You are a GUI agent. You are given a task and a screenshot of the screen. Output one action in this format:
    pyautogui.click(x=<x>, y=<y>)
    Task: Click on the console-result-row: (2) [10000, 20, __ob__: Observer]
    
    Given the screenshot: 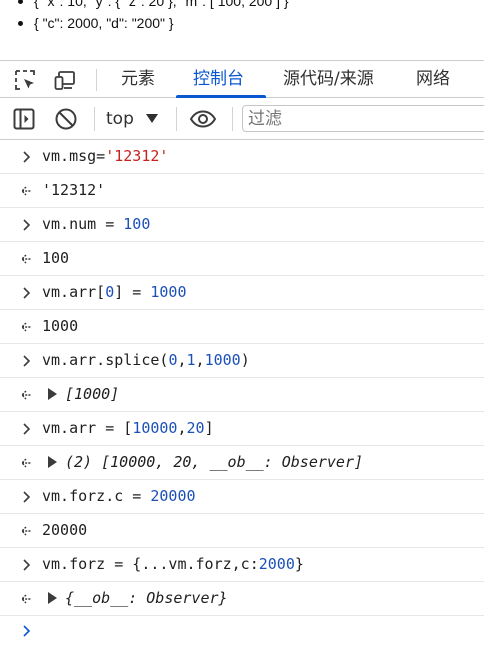 What is the action you would take?
    pyautogui.click(x=242, y=463)
    